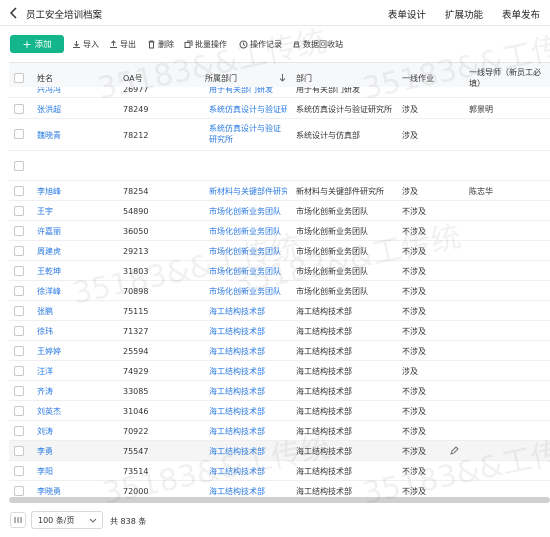 The height and width of the screenshot is (537, 550). What do you see at coordinates (76, 489) in the screenshot?
I see `cell-name: 李晓勇` at bounding box center [76, 489].